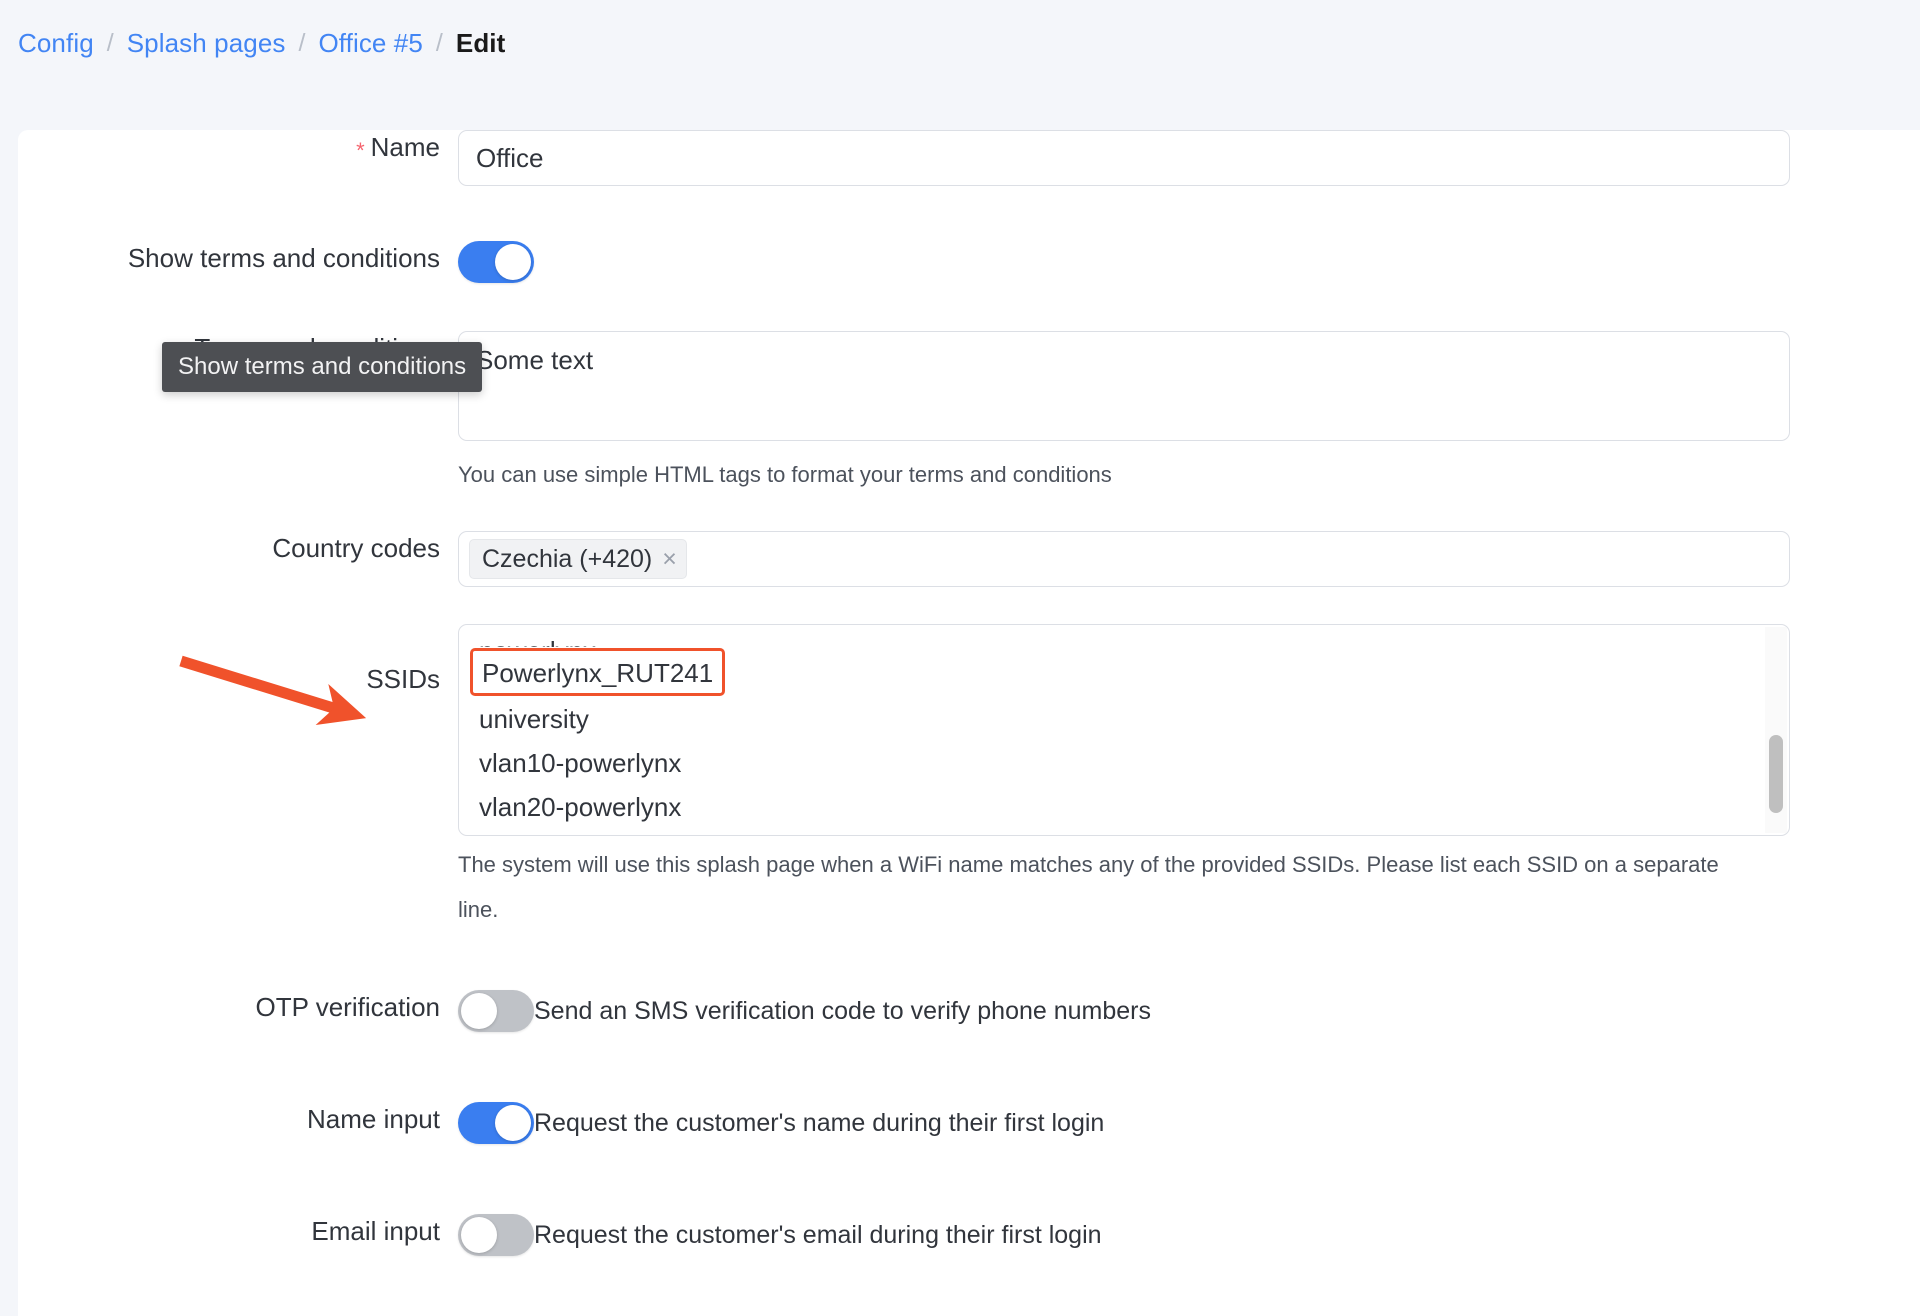 Image resolution: width=1920 pixels, height=1316 pixels. Describe the element at coordinates (356, 548) in the screenshot. I see `country-codes-label: Country codes` at that location.